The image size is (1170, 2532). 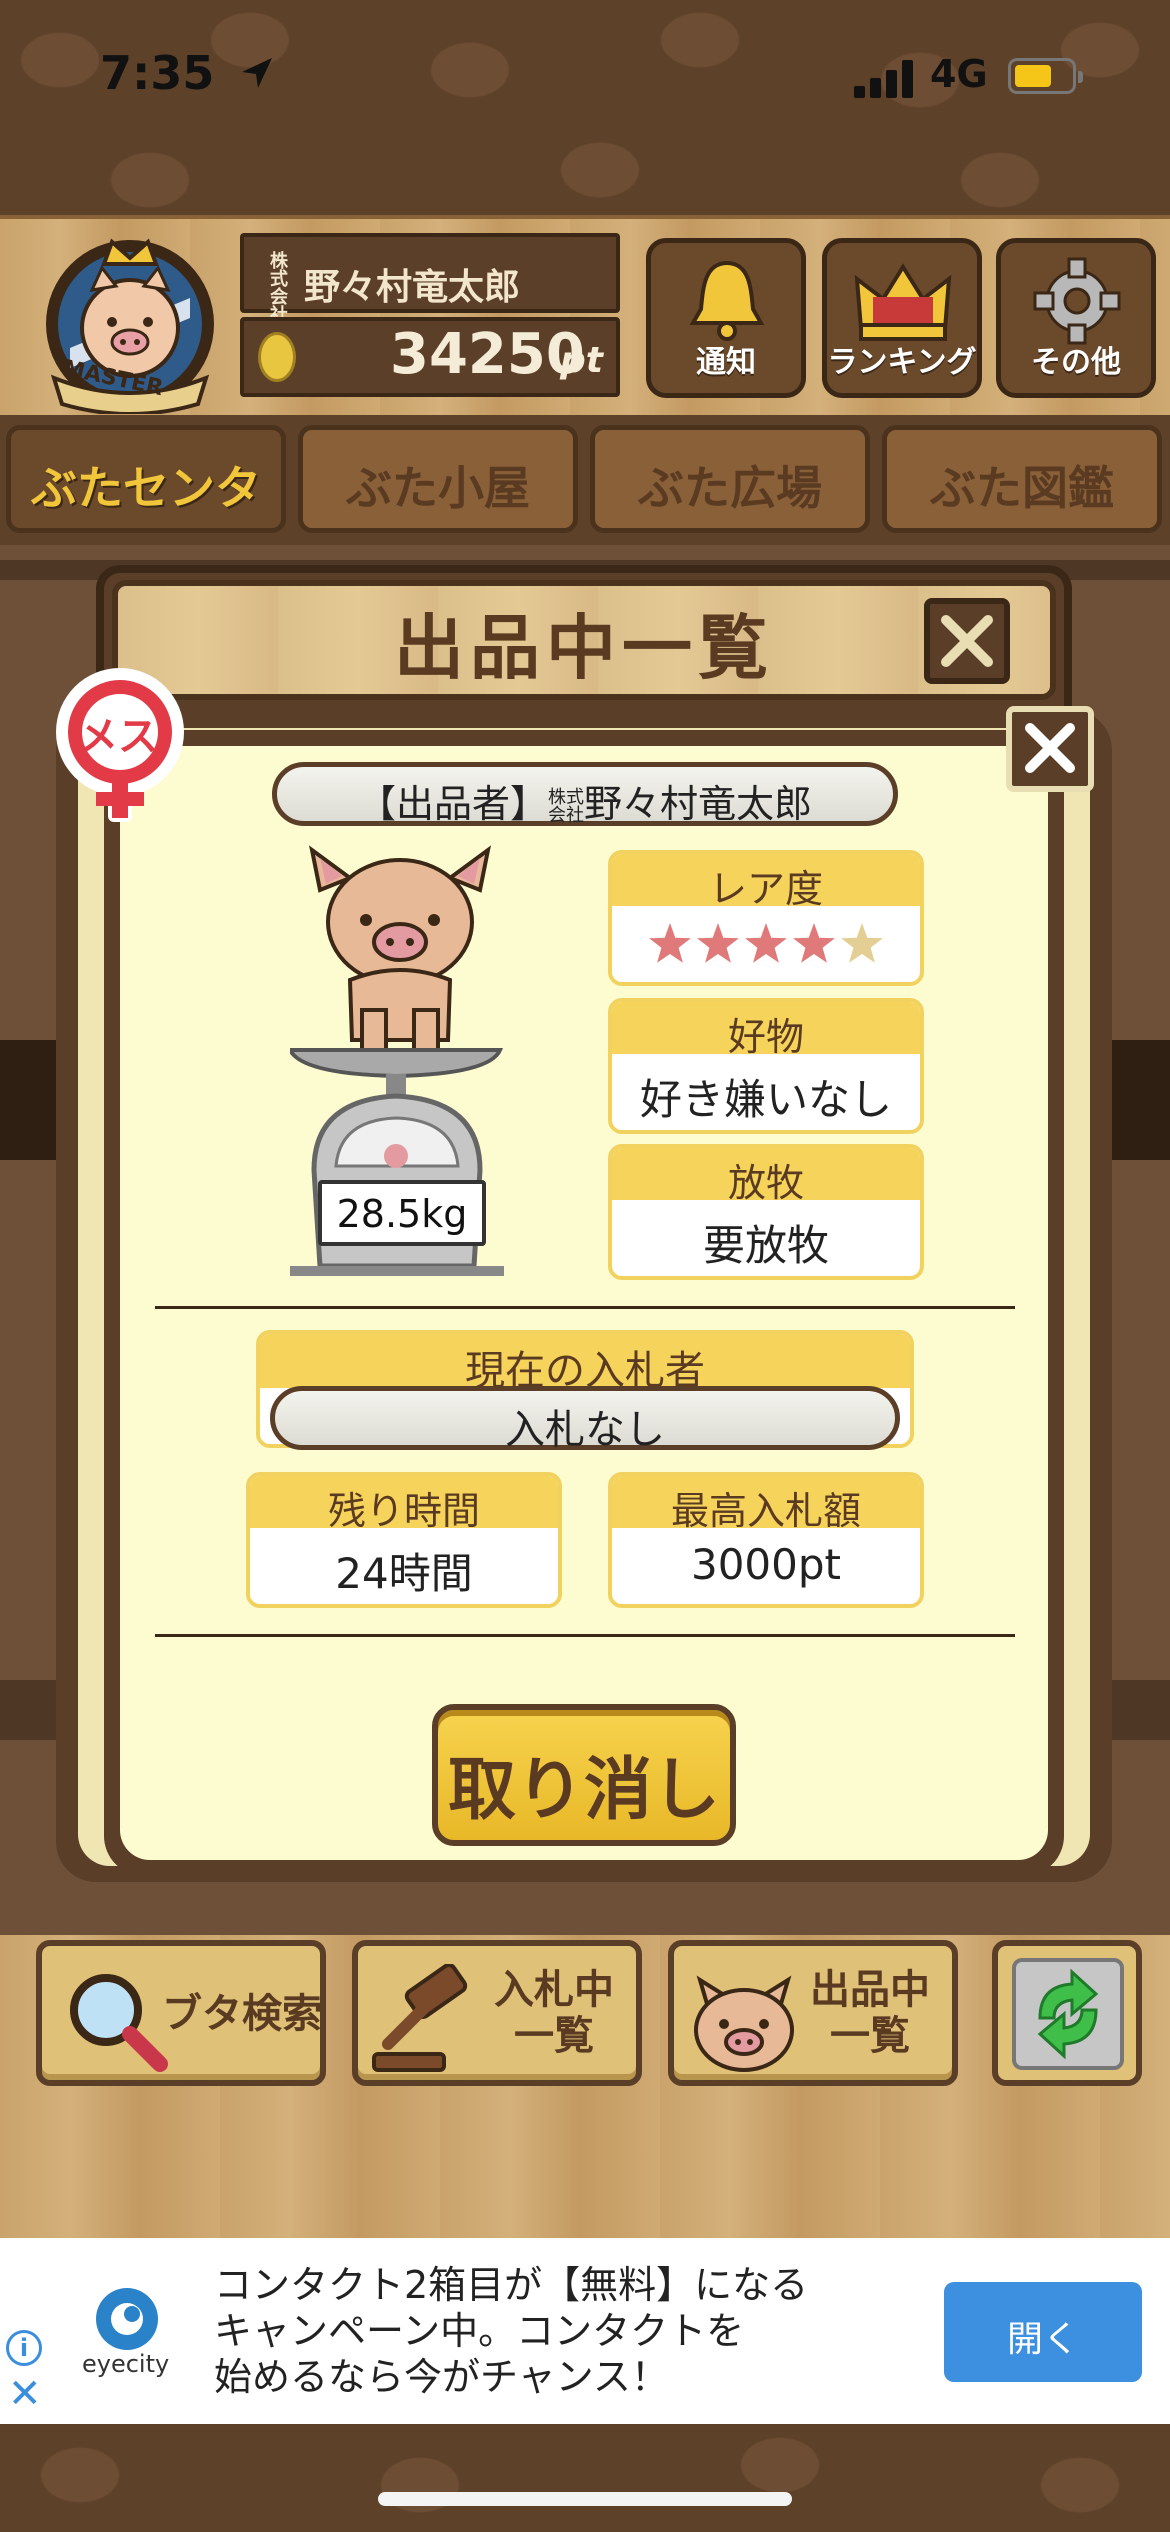 What do you see at coordinates (585, 107) in the screenshot?
I see `top-background` at bounding box center [585, 107].